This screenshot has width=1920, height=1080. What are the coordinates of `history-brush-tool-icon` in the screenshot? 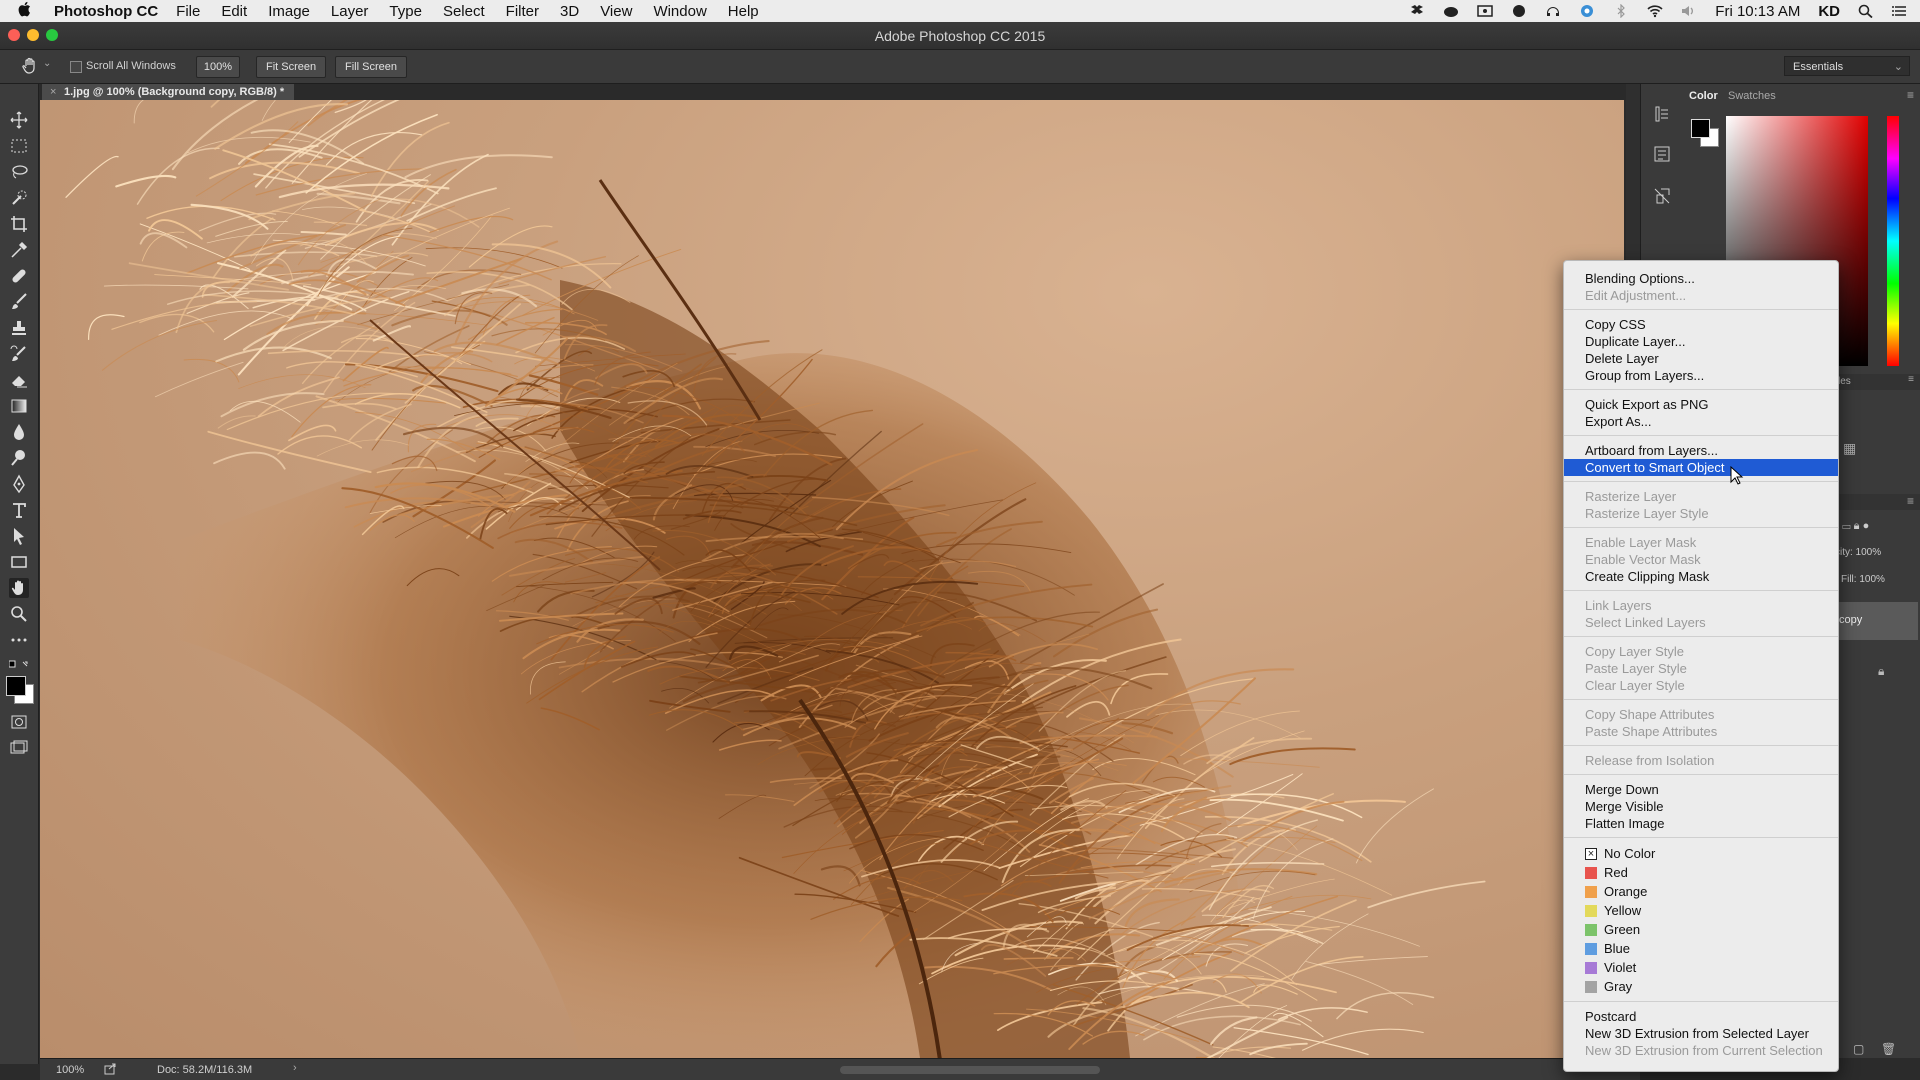 It's located at (19, 354).